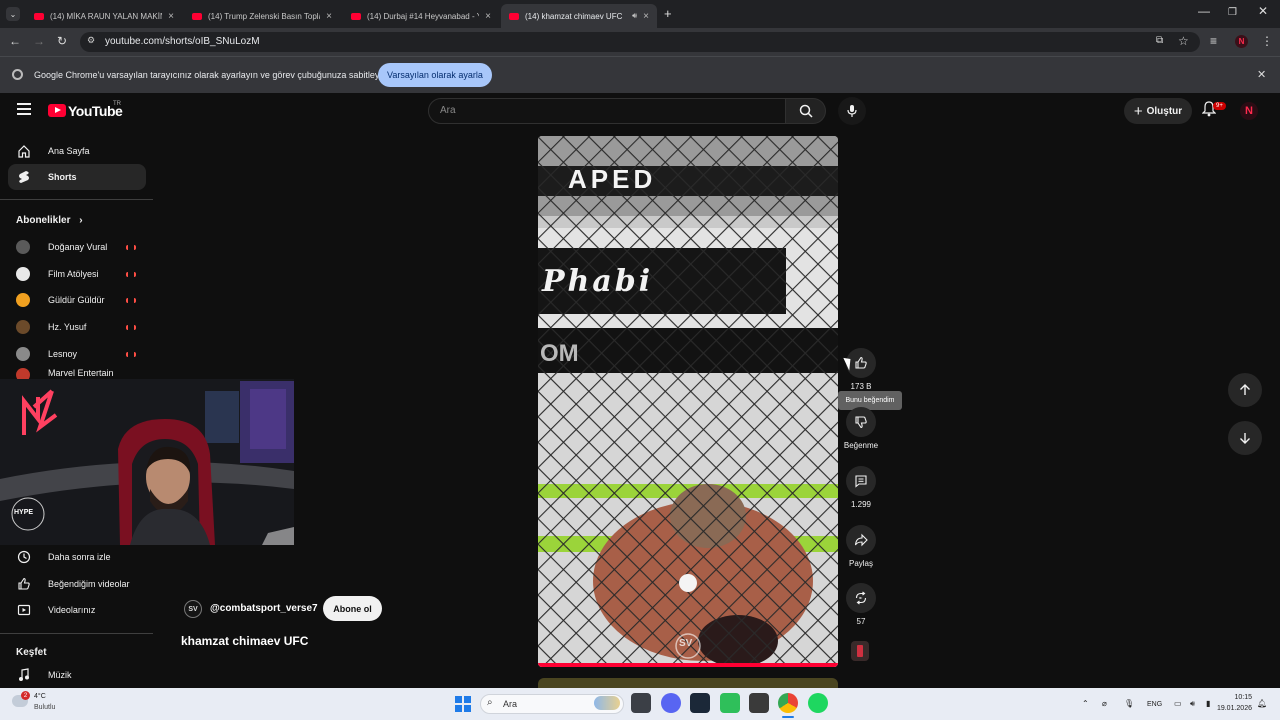 The height and width of the screenshot is (720, 1280). I want to click on home-icon, so click(24, 151).